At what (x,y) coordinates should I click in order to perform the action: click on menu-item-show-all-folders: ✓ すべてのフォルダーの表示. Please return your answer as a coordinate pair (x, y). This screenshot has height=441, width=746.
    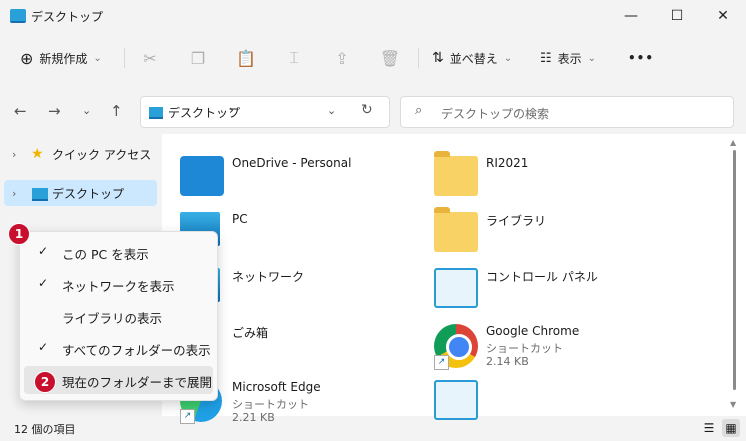
    Looking at the image, I should click on (118, 348).